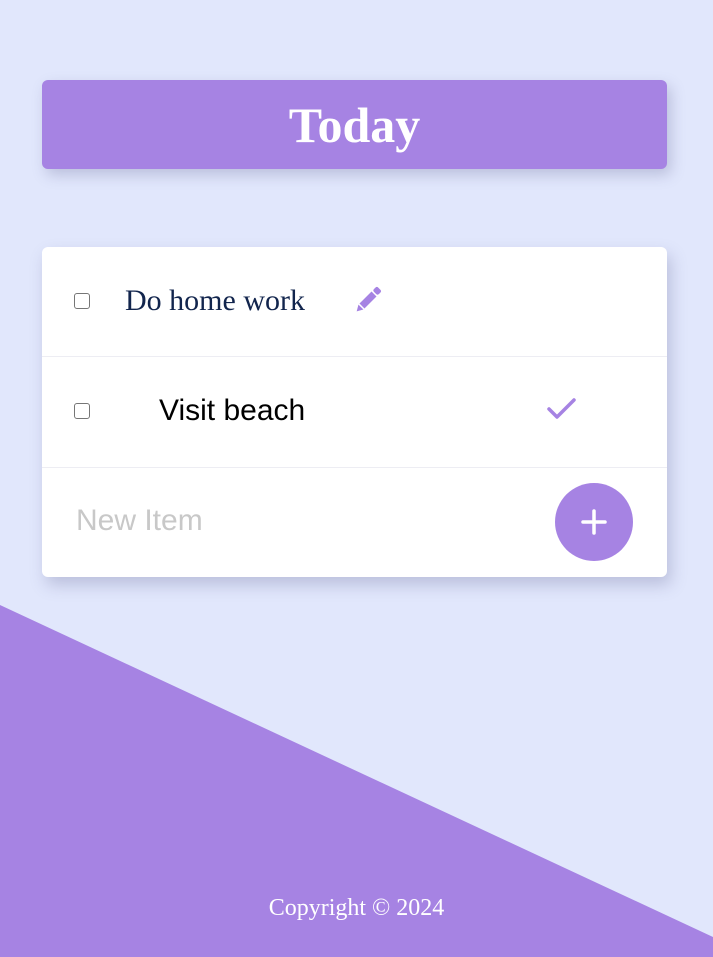 The height and width of the screenshot is (957, 713). Describe the element at coordinates (232, 410) in the screenshot. I see `item-label: Visit beach` at that location.